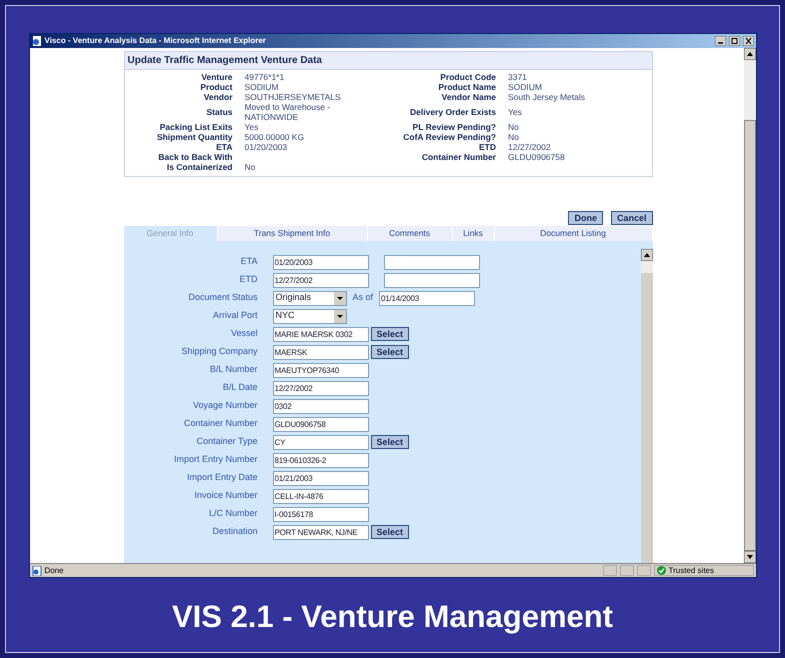 The width and height of the screenshot is (785, 658). I want to click on info-value: Moved to Warehouse - NATIONWIDE, so click(288, 112).